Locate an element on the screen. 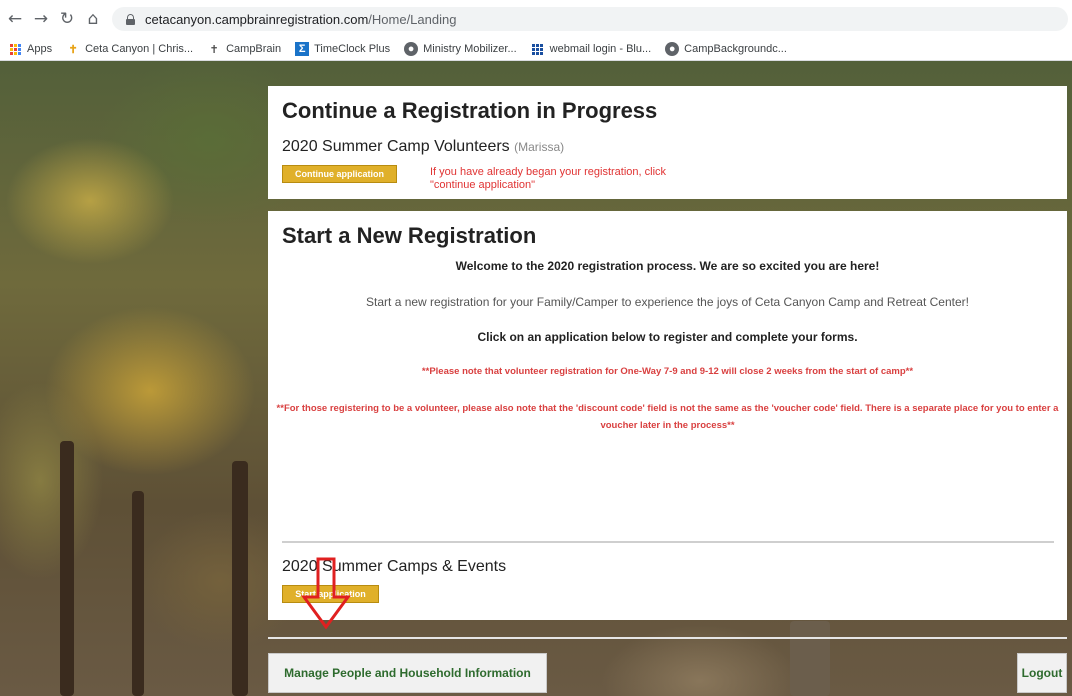  manage-people-button: Manage People and Household Information is located at coordinates (407, 673).